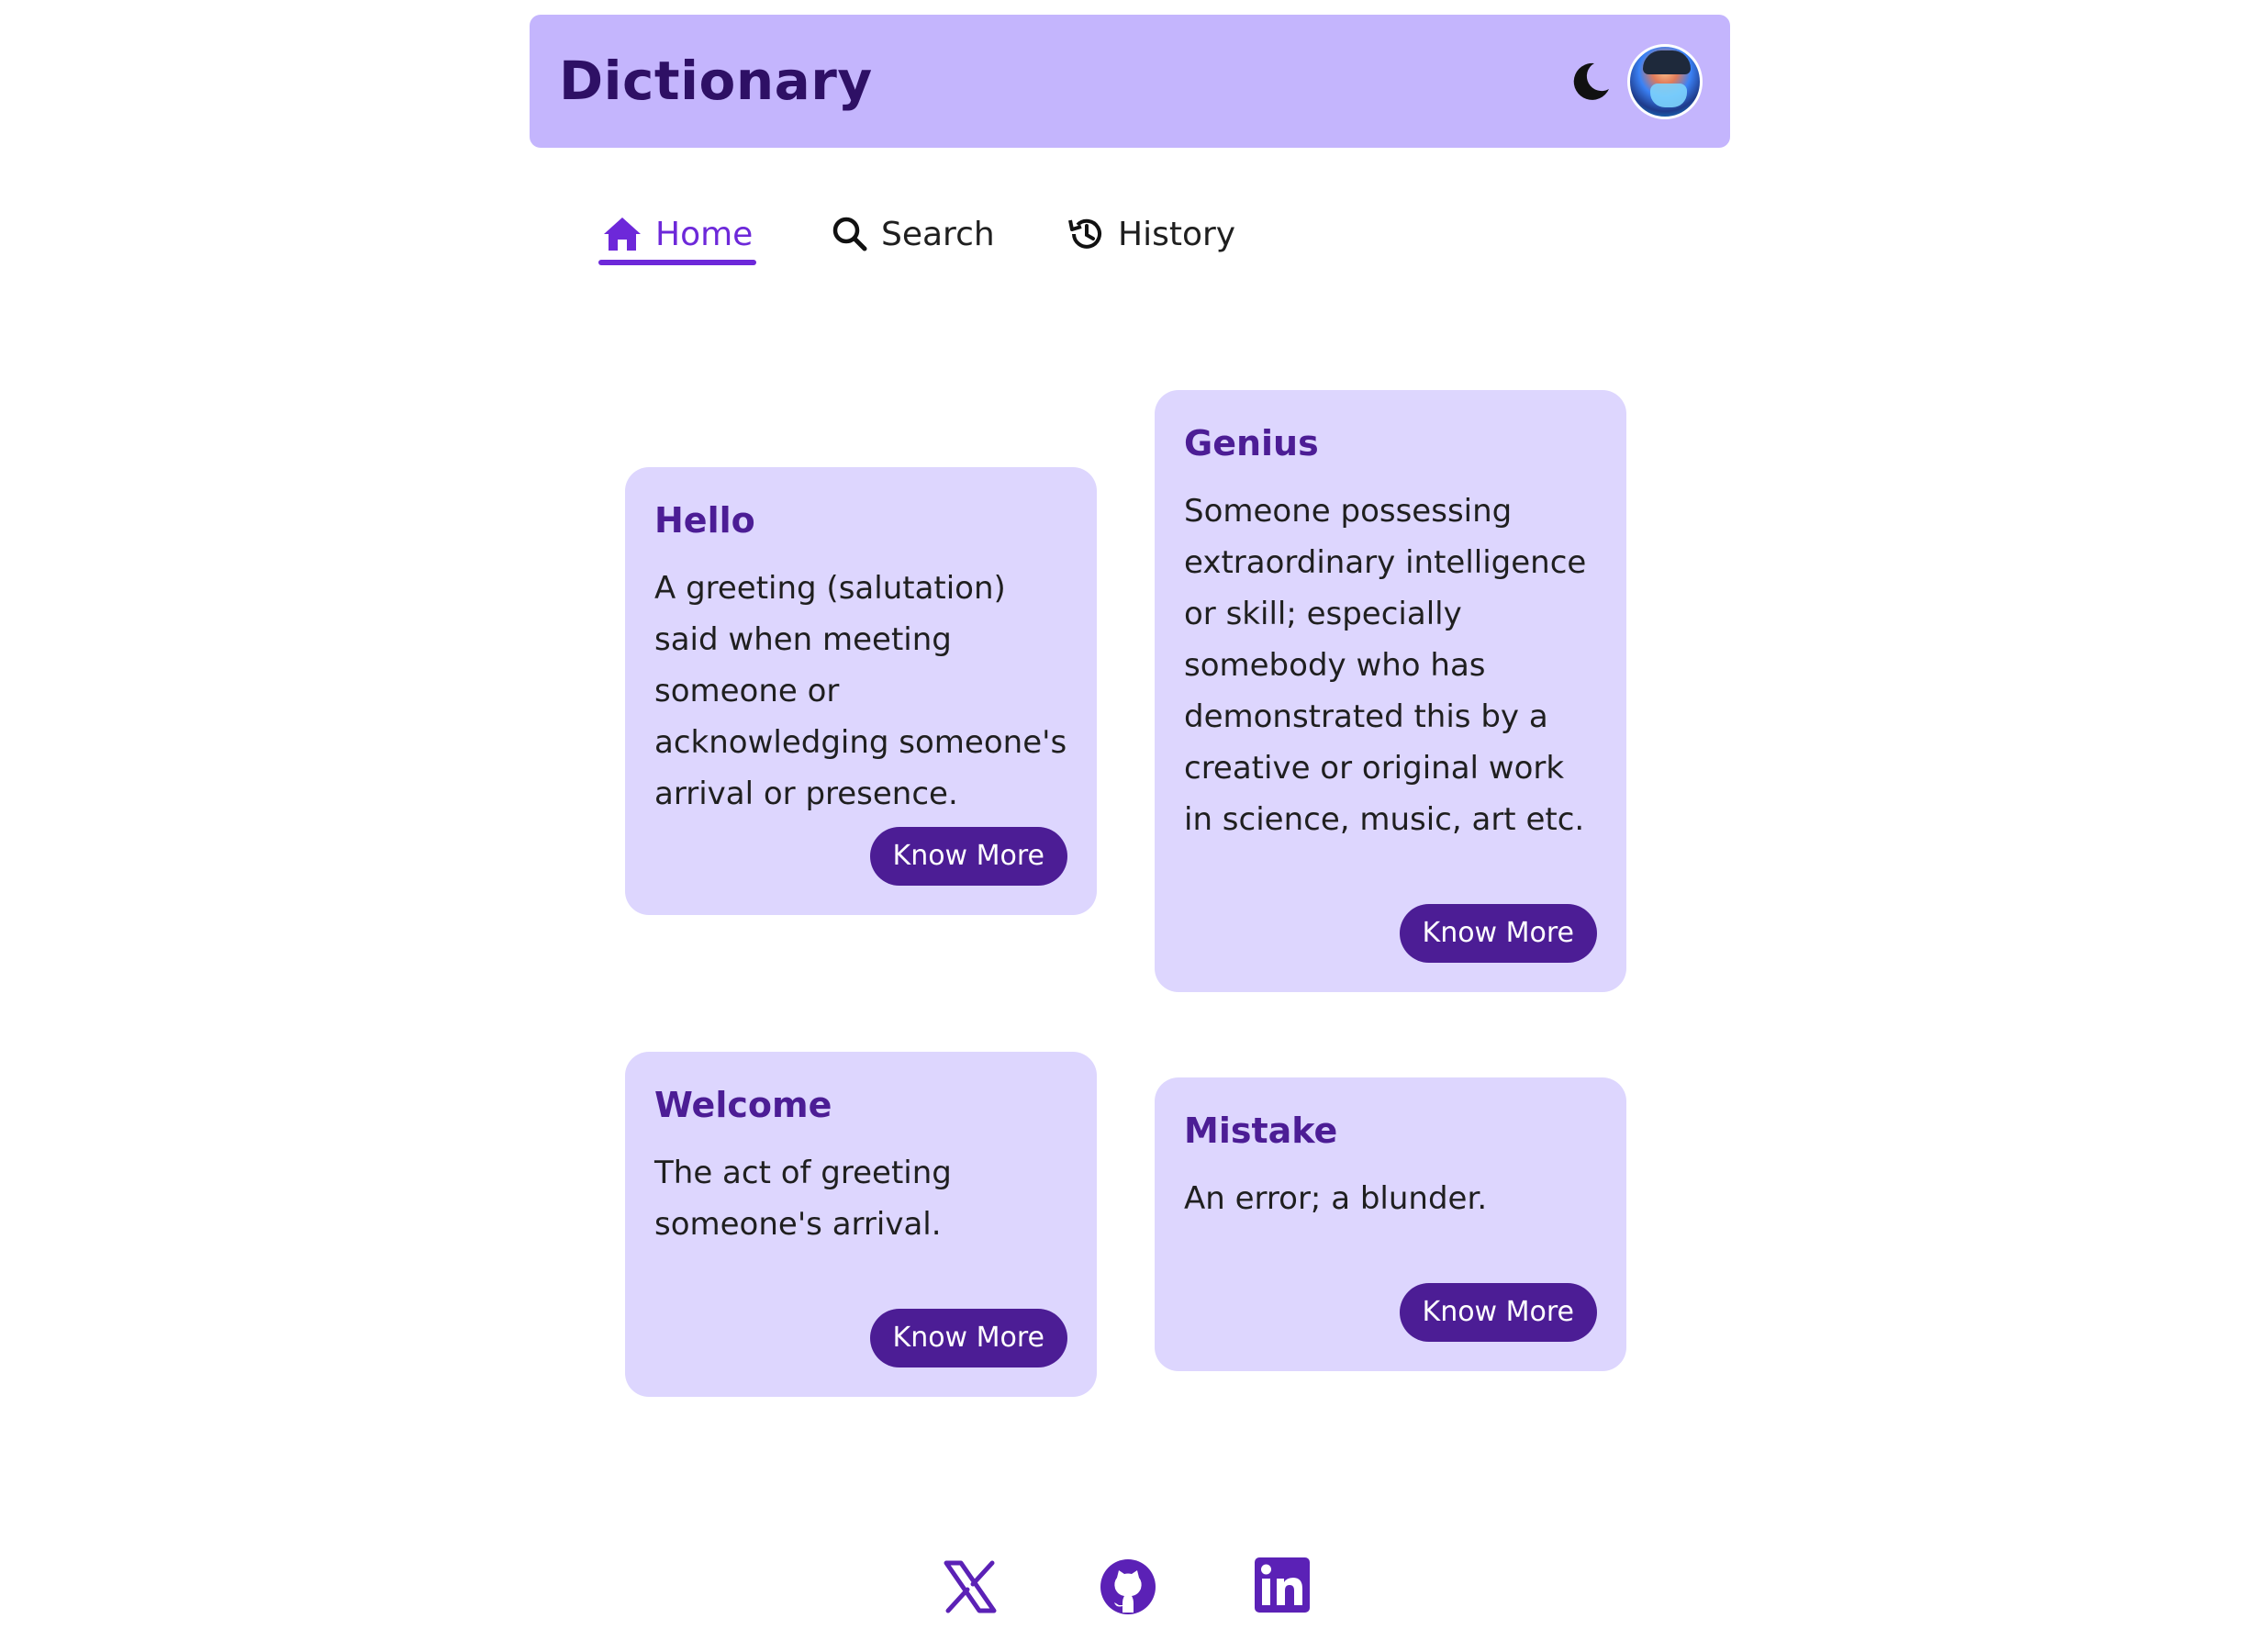  I want to click on card-definition: The act of greeting someone's arrival., so click(803, 1198).